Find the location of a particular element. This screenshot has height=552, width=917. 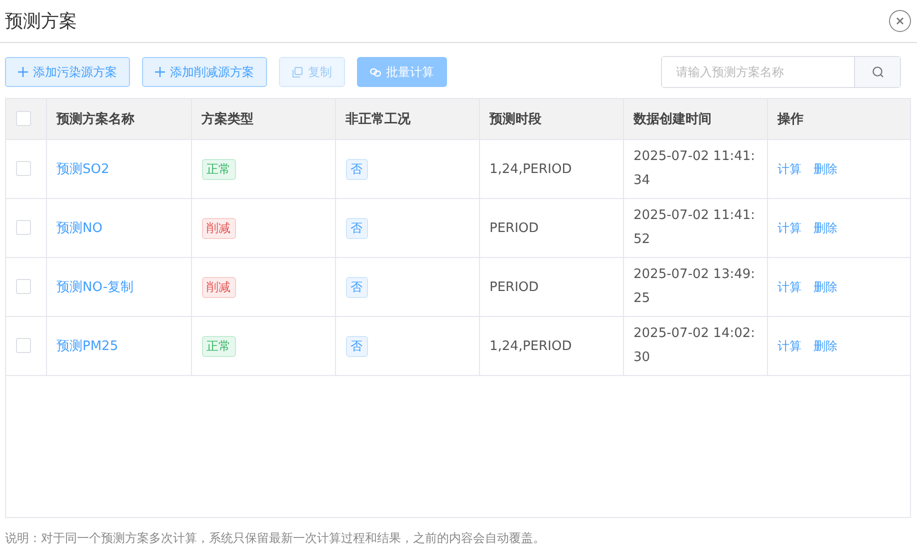

scheme-name-link: 预测NO is located at coordinates (79, 228).